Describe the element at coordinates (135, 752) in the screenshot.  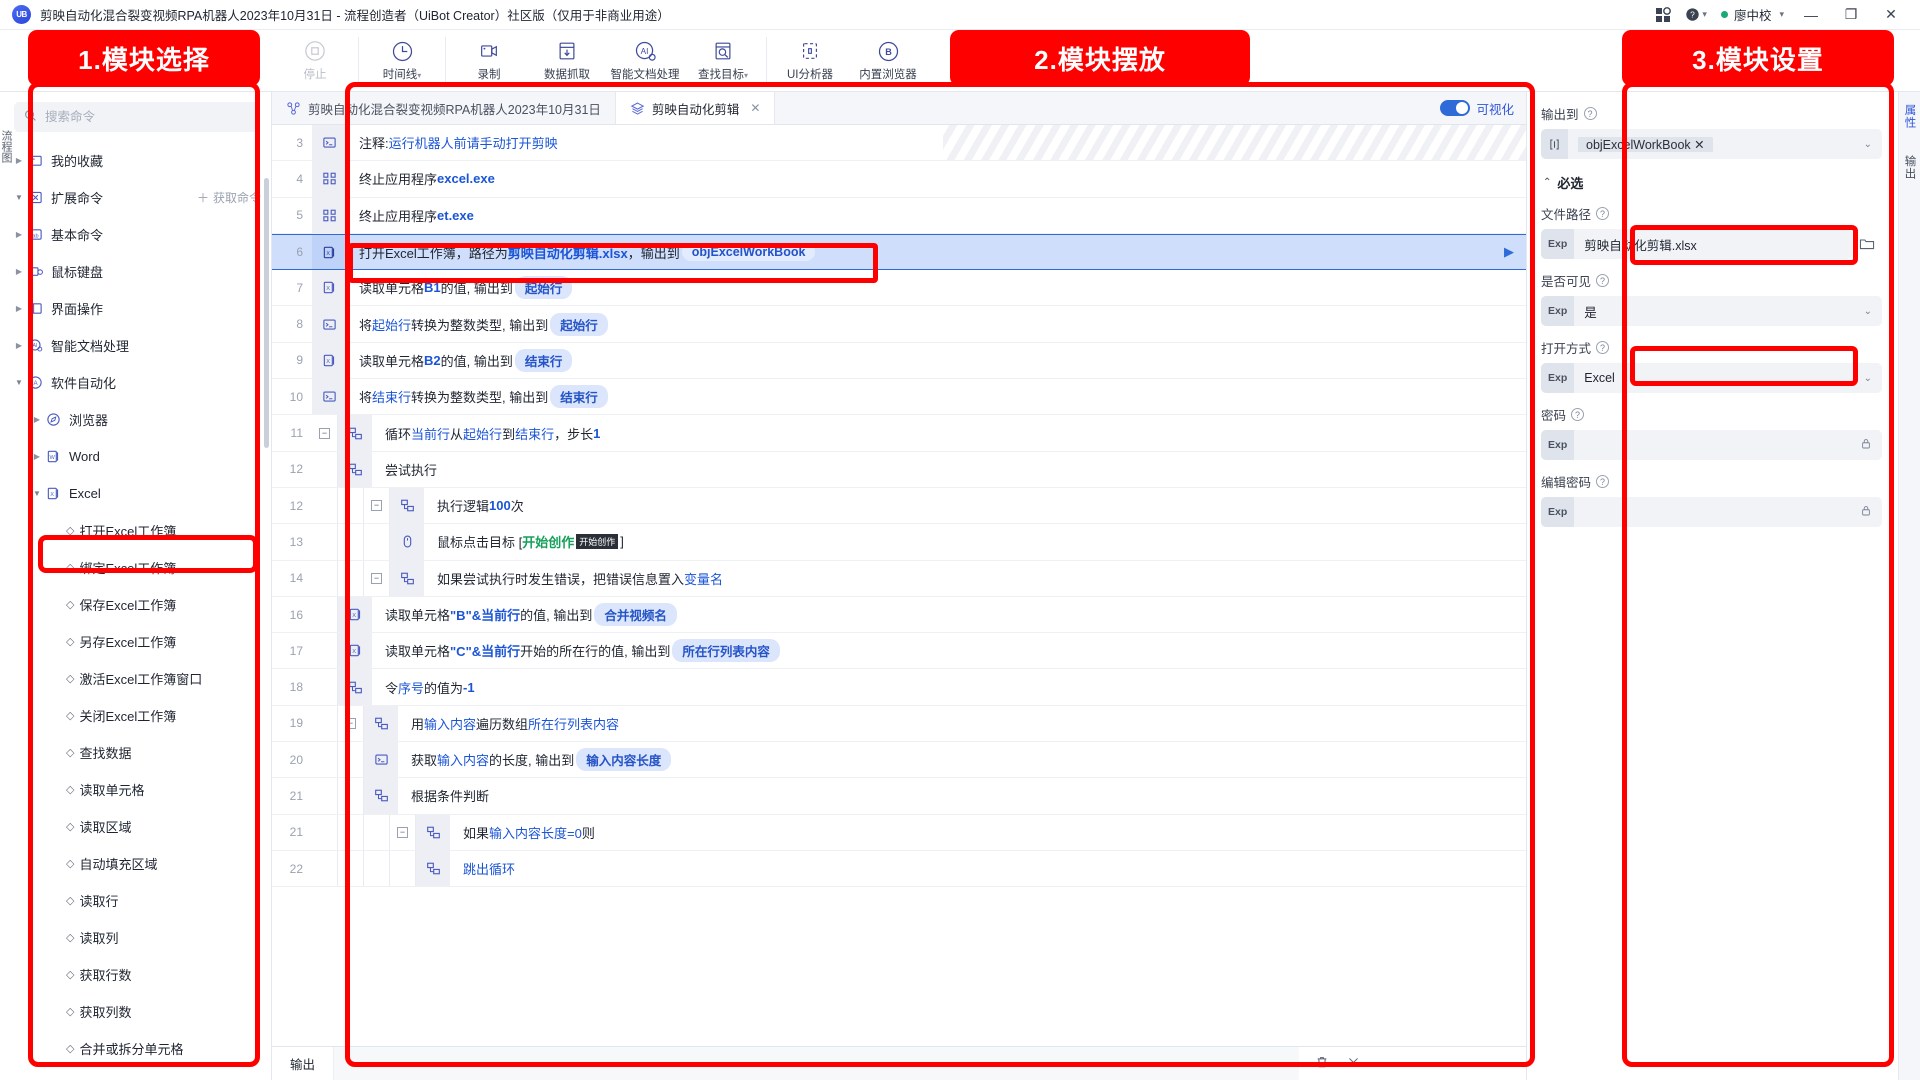
I see `tree-item-16: ◇ 查找数据` at that location.